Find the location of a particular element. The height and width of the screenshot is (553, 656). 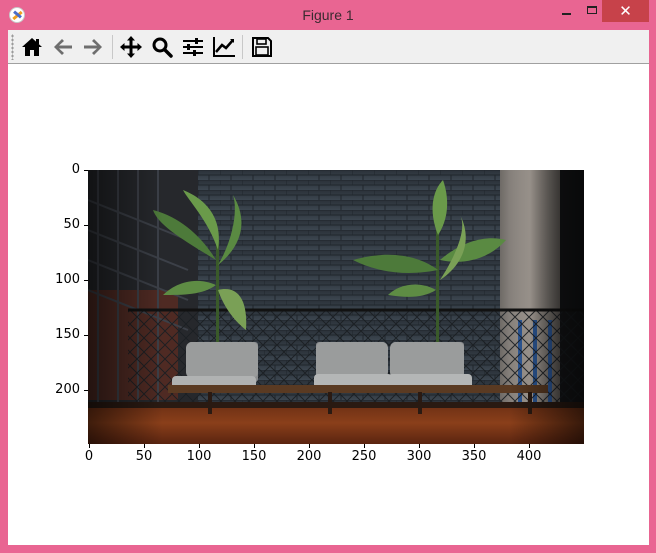

edit-axis-button is located at coordinates (224, 47).